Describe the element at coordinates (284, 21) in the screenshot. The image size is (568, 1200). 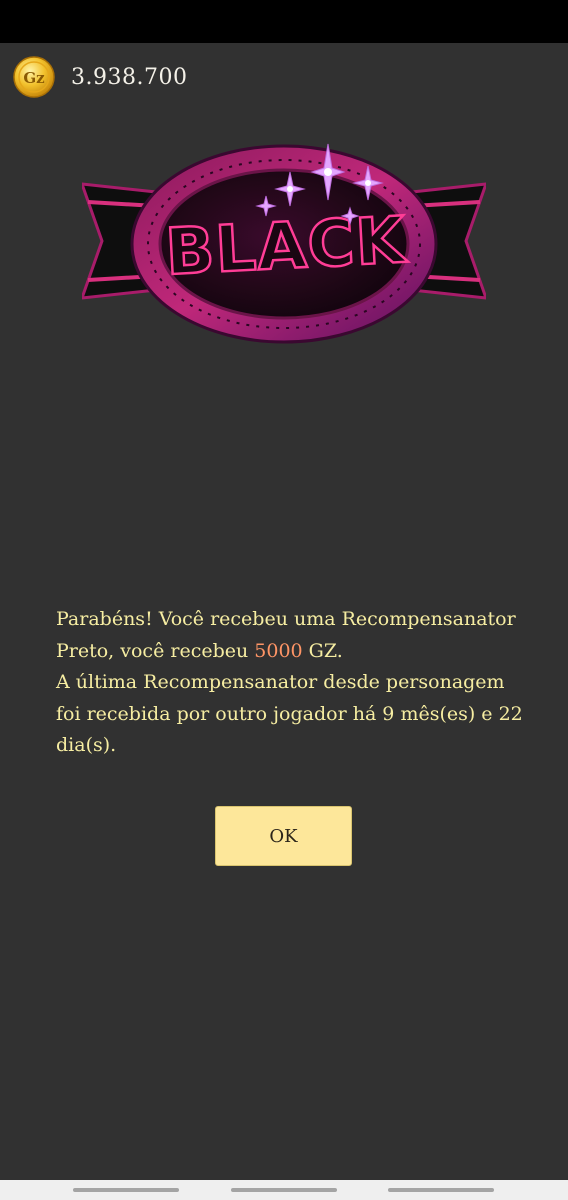
I see `status-bar` at that location.